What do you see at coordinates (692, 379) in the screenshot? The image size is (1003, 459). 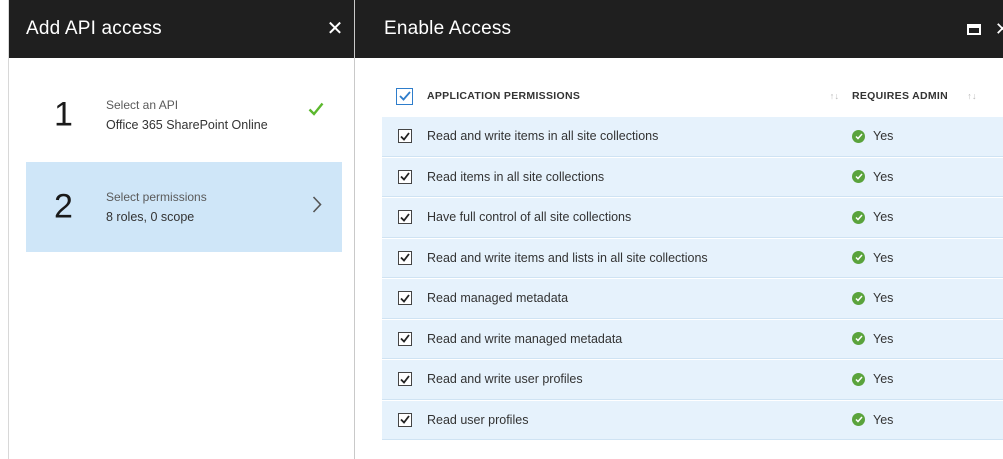 I see `table-row: Read and write user profiles Yes` at bounding box center [692, 379].